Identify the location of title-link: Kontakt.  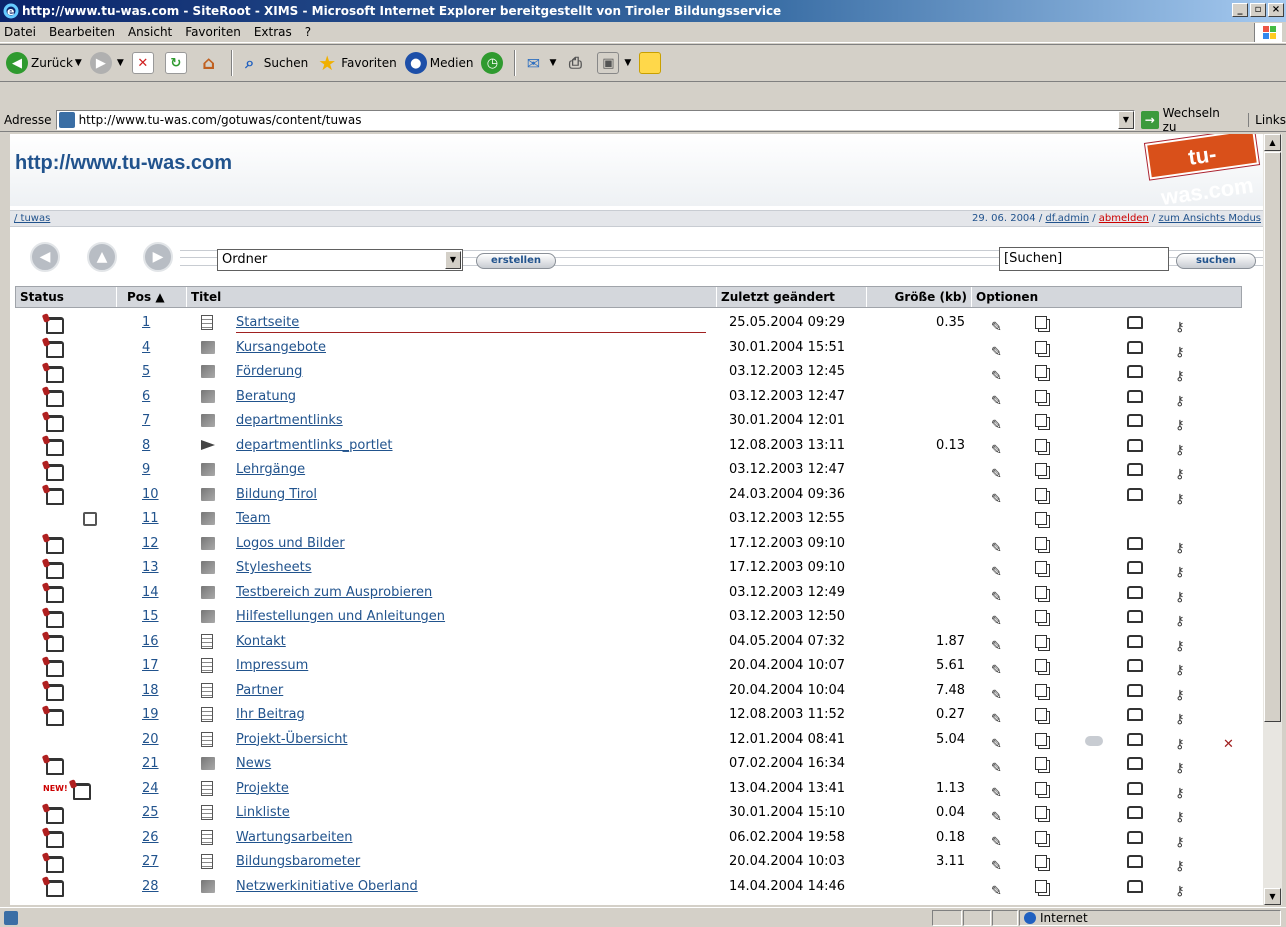
(261, 641).